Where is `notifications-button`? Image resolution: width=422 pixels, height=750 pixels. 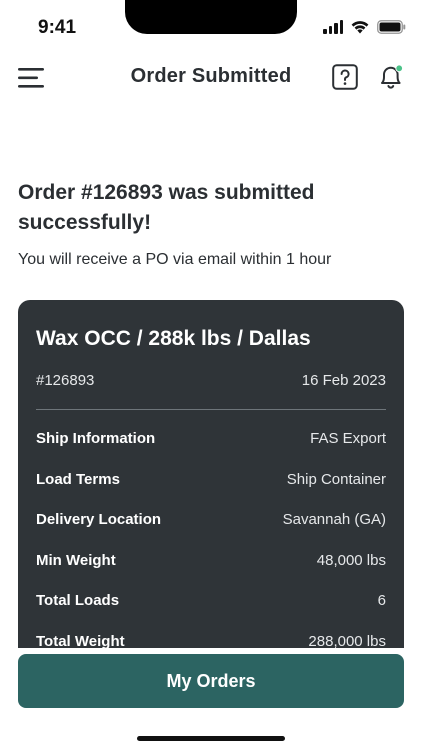 notifications-button is located at coordinates (391, 77).